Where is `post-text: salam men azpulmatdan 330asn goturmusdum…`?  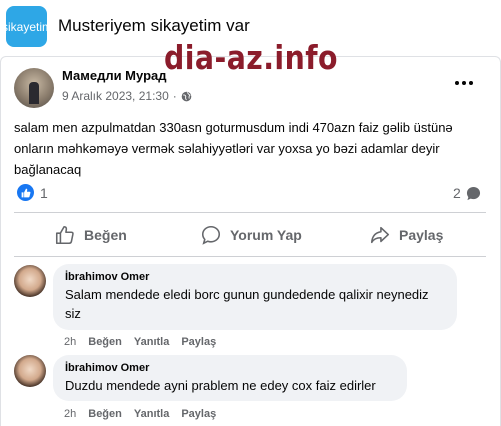
post-text: salam men azpulmatdan 330asn goturmusdum… is located at coordinates (233, 148).